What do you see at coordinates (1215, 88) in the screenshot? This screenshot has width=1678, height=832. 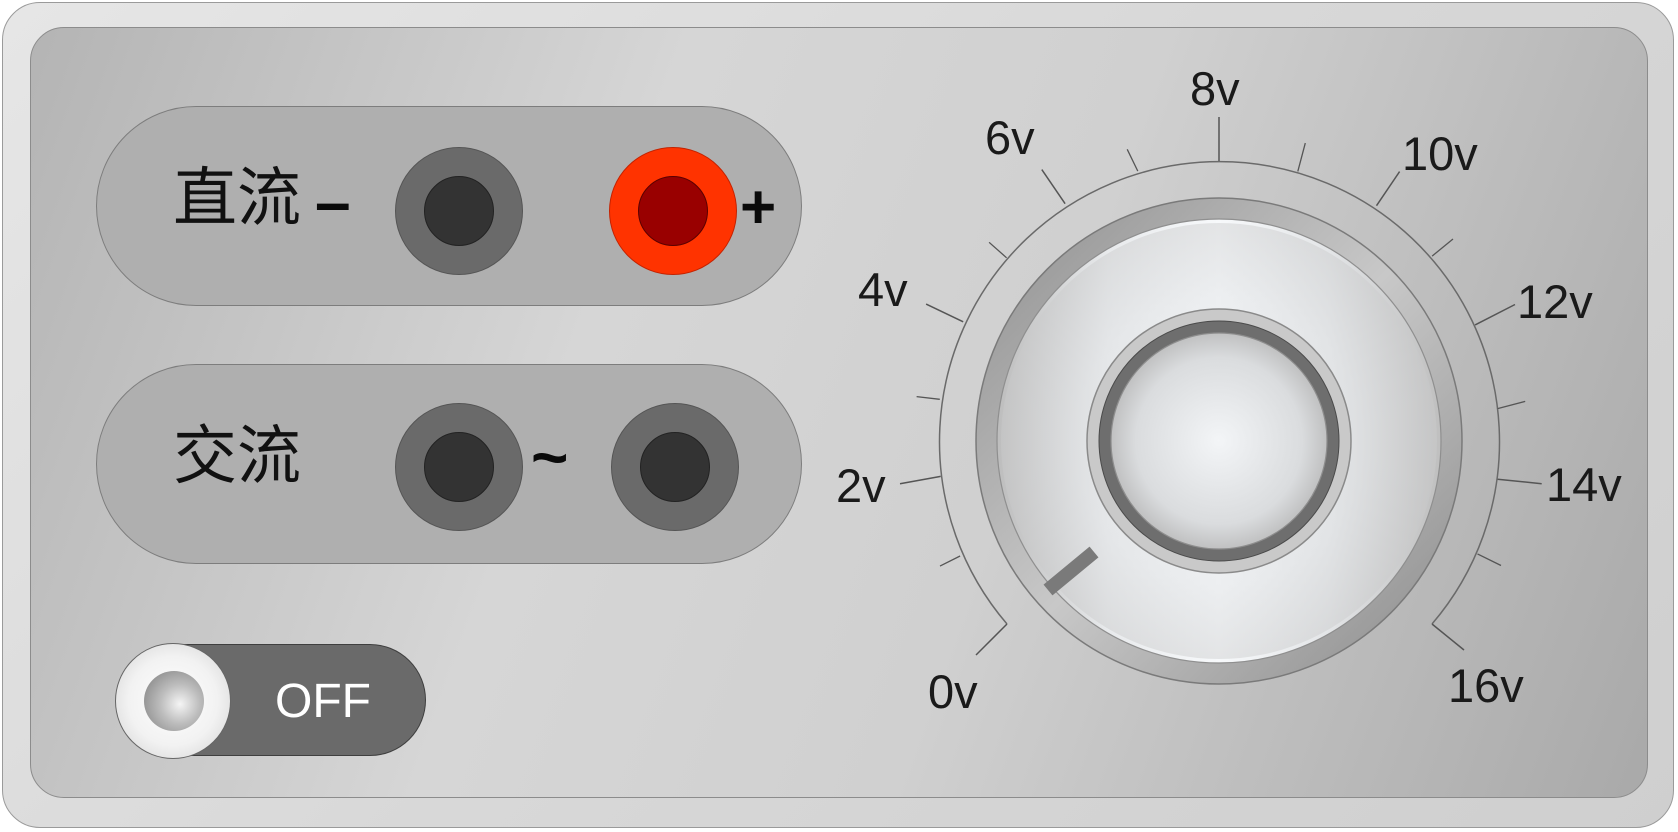 I see `scale-label-8v: 8v` at bounding box center [1215, 88].